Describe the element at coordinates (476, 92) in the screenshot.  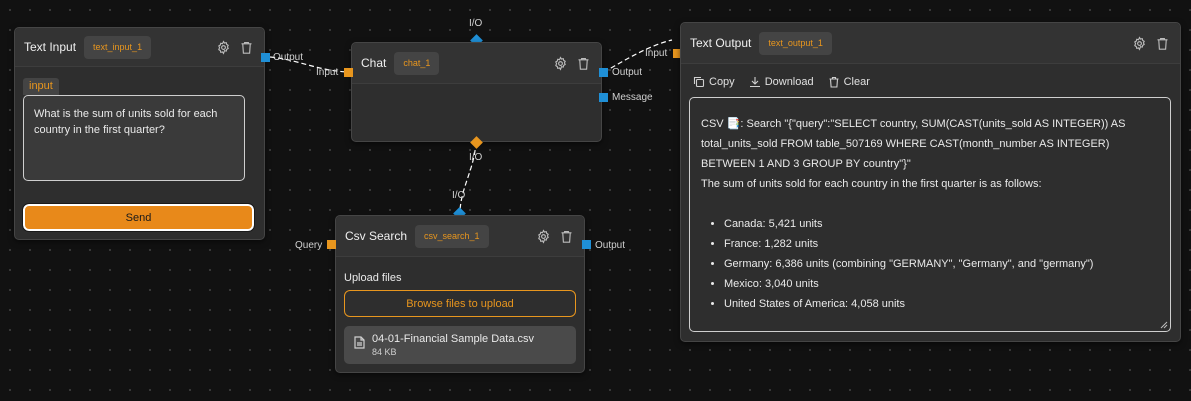
I see `chat-node: Chat chat_1` at that location.